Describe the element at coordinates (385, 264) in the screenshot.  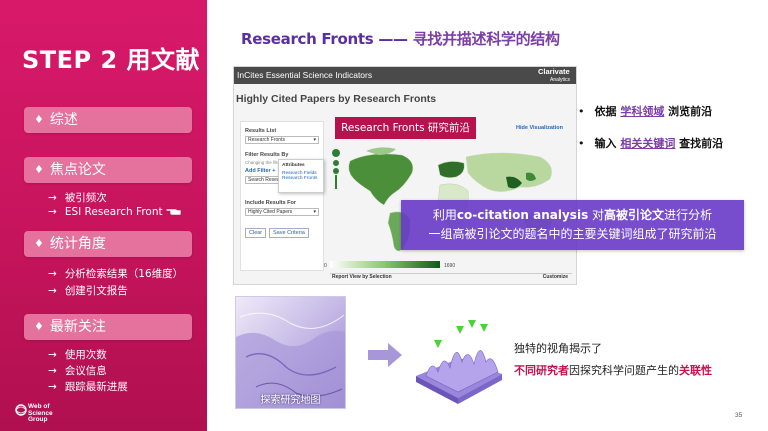
I see `legend-color-bar` at that location.